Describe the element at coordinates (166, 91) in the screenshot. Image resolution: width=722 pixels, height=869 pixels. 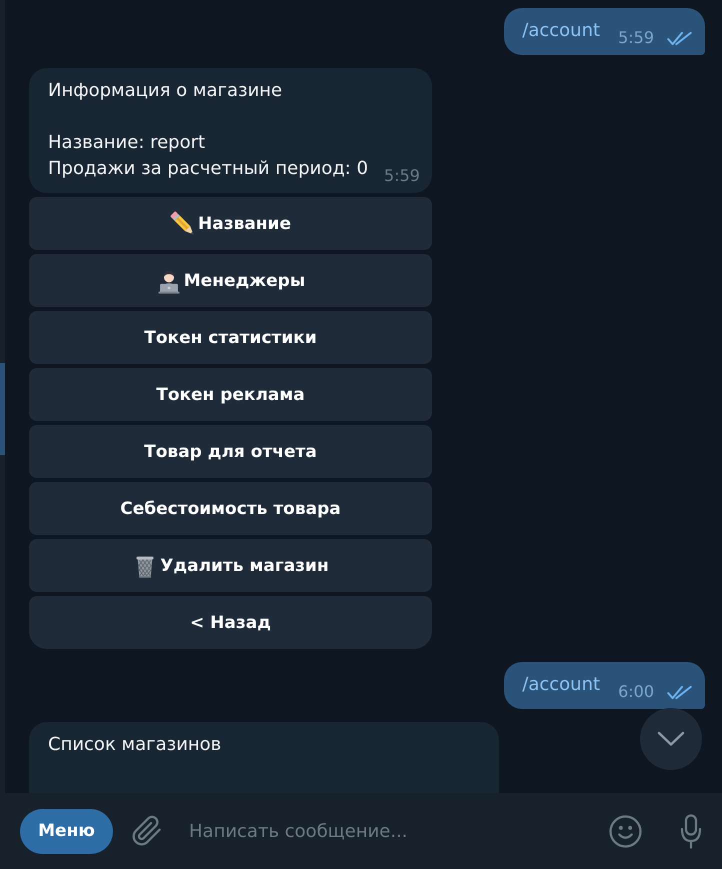
I see `message-title: Информация о магазине` at that location.